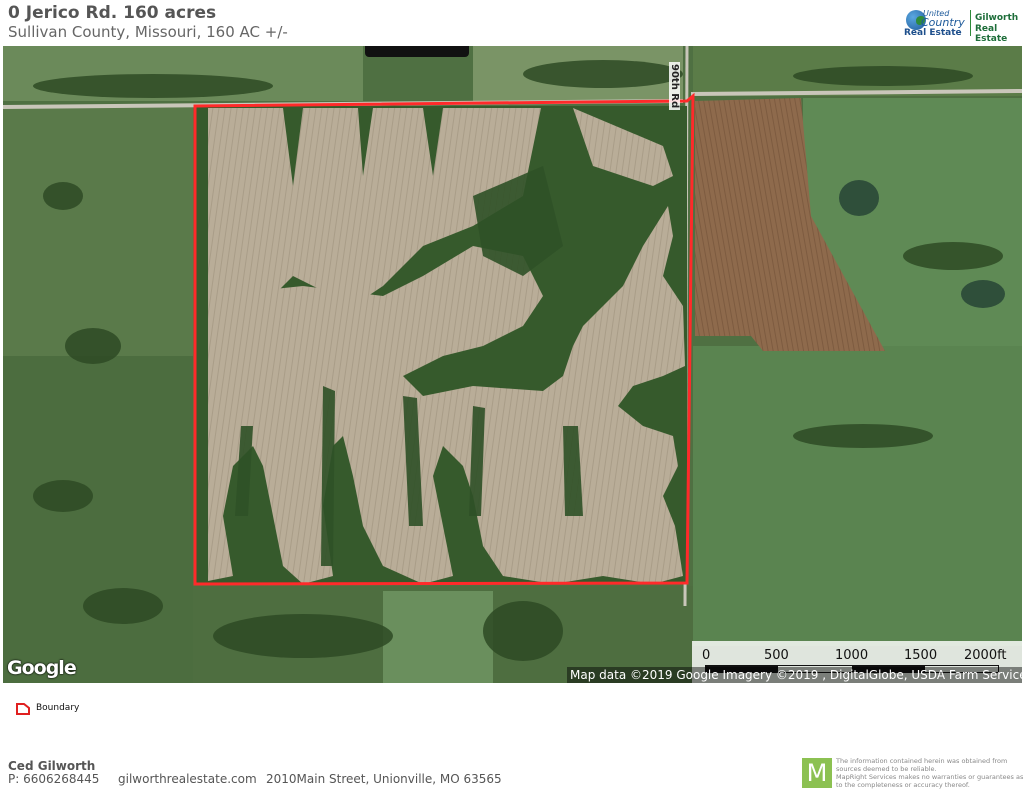 The height and width of the screenshot is (792, 1024). I want to click on mapright-logo: M, so click(817, 773).